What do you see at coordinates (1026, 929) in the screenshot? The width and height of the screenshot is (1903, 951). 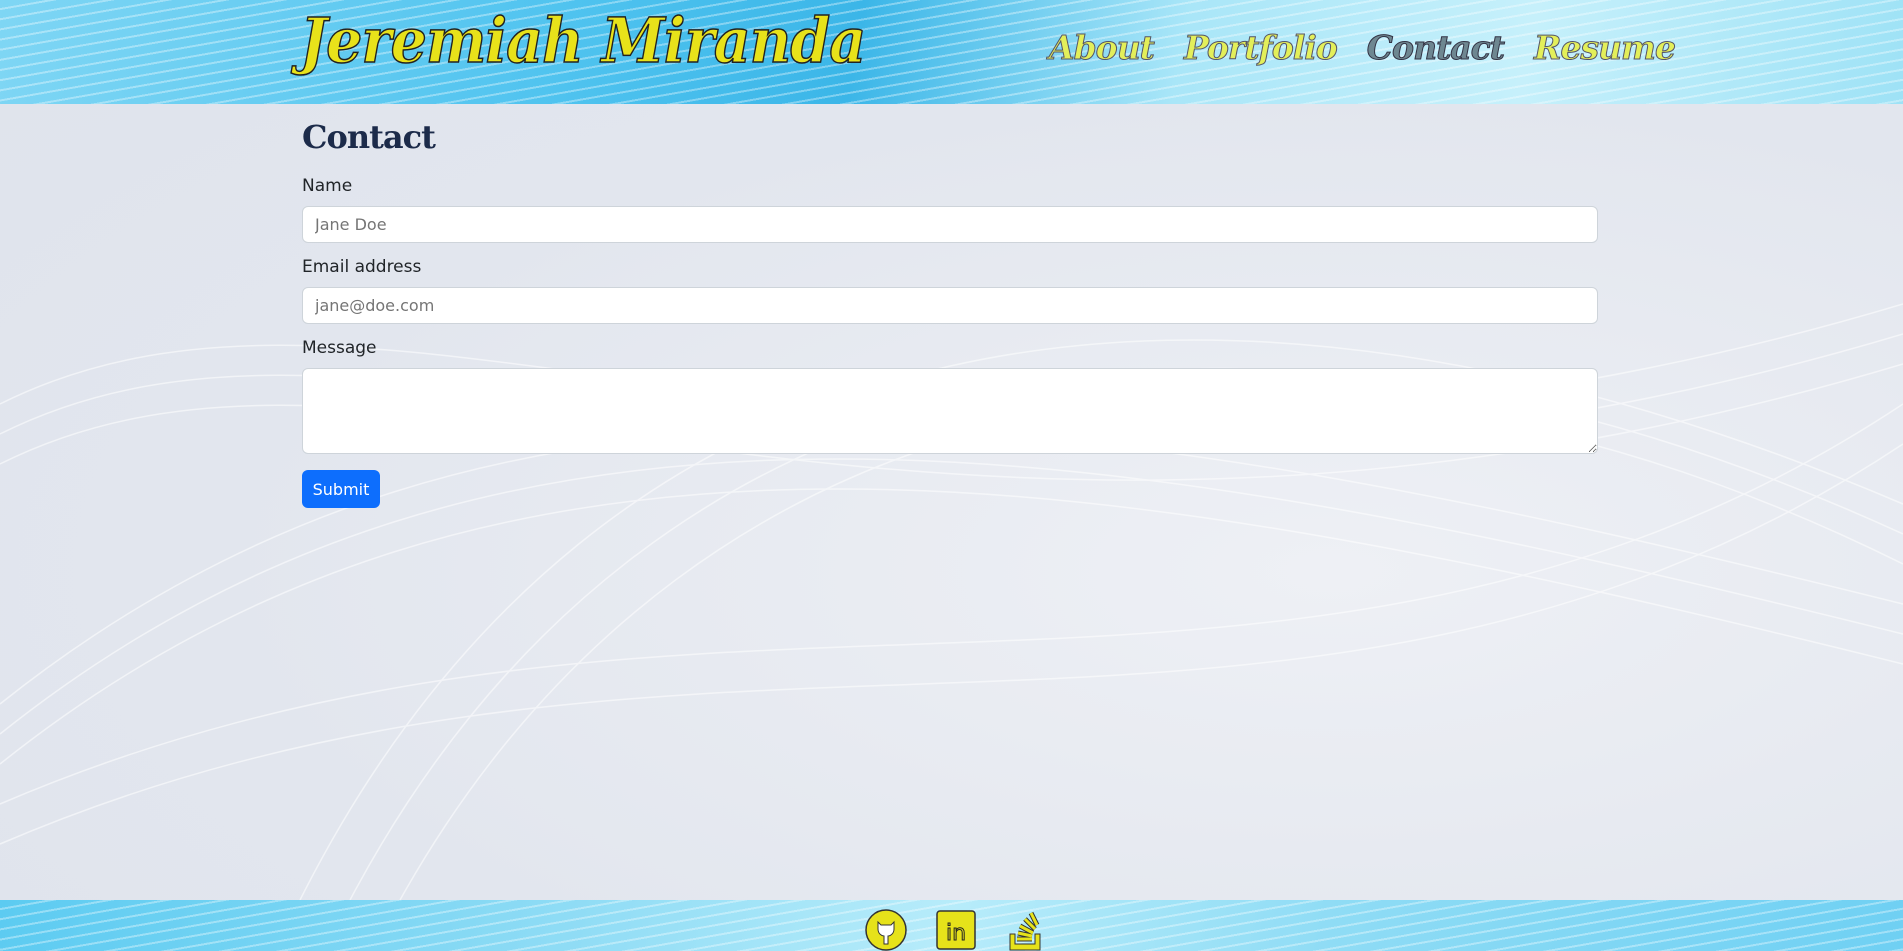 I see `stackoverflow-icon` at bounding box center [1026, 929].